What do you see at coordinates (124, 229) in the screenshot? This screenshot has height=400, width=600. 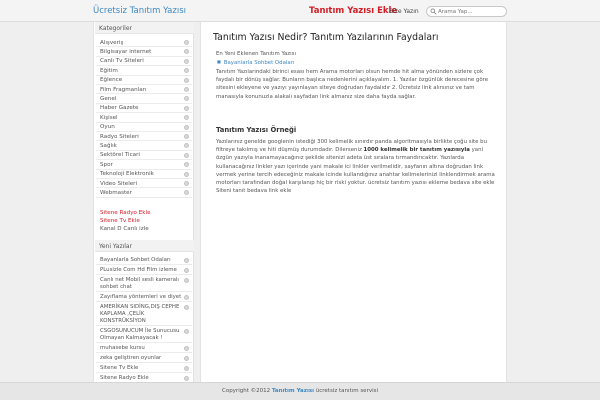 I see `kanal-d-link: Kanal D Canlı izle` at bounding box center [124, 229].